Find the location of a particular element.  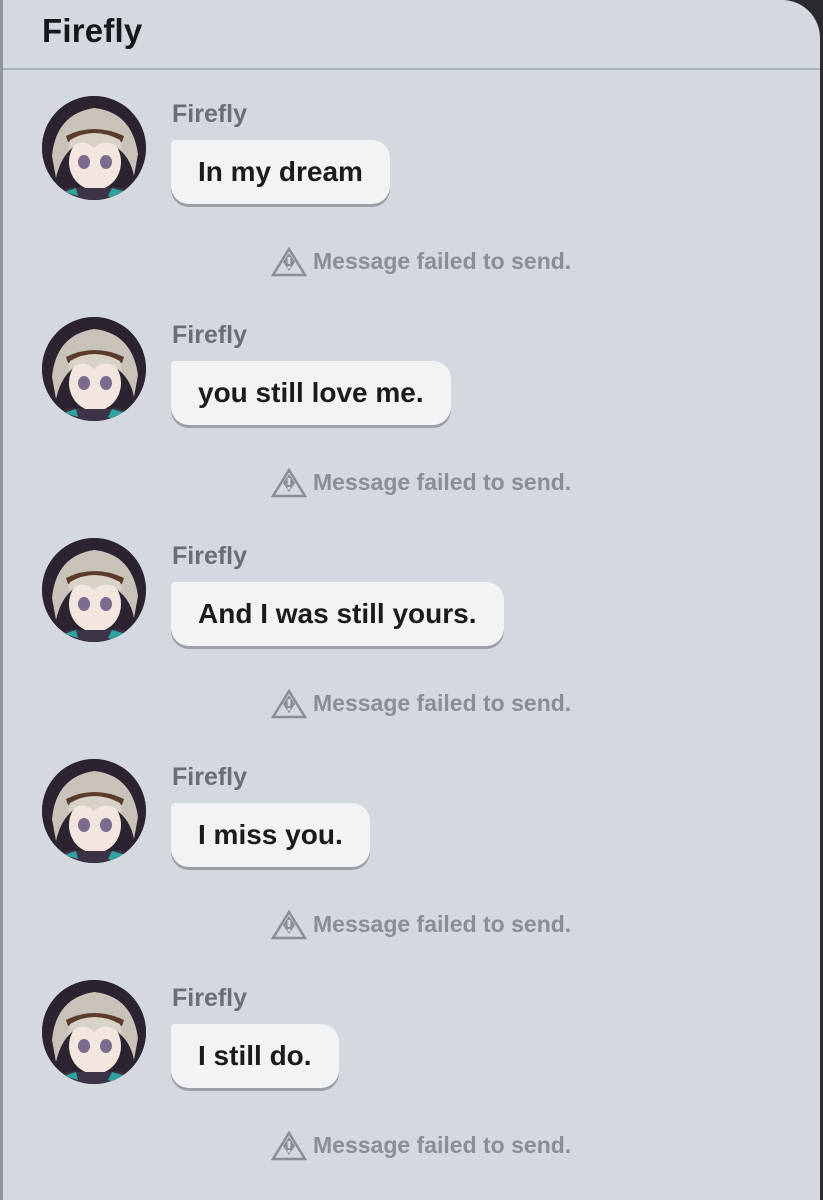

chat-header: Firefly is located at coordinates (411, 35).